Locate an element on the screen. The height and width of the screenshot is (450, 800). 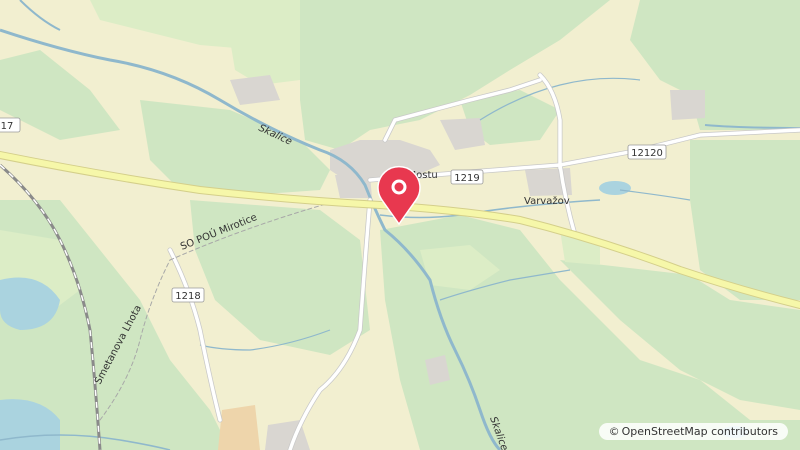
svg-text: 17 is located at coordinates (7, 126).